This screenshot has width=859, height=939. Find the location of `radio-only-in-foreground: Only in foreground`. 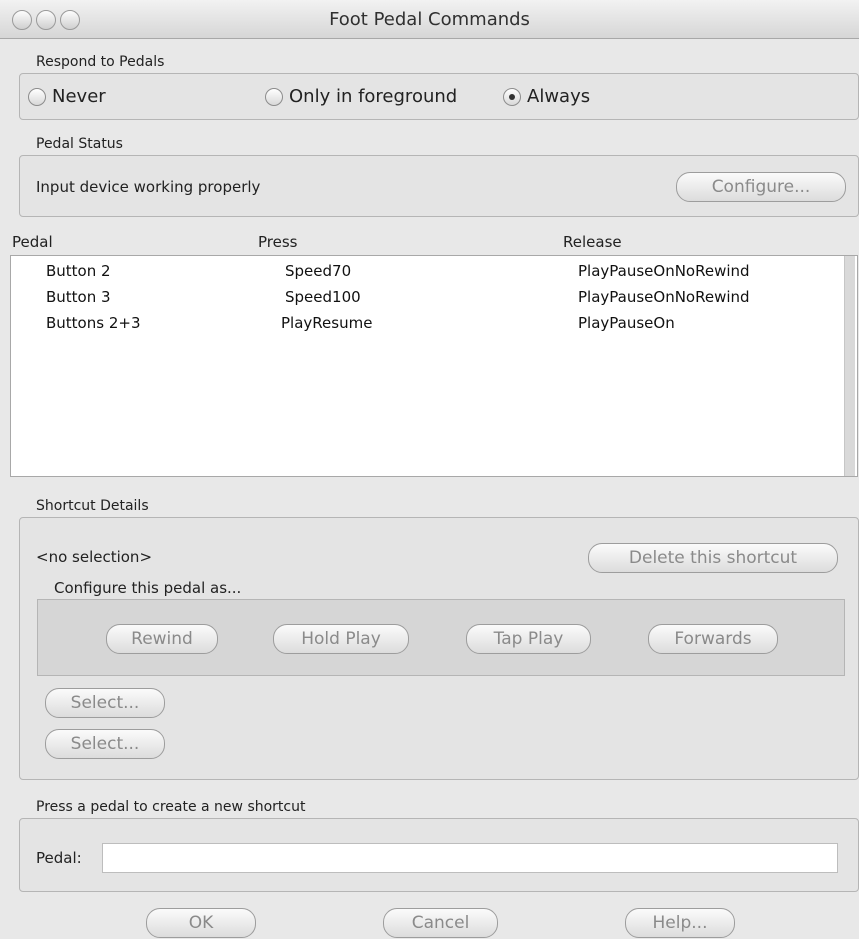

radio-only-in-foreground: Only in foreground is located at coordinates (361, 96).